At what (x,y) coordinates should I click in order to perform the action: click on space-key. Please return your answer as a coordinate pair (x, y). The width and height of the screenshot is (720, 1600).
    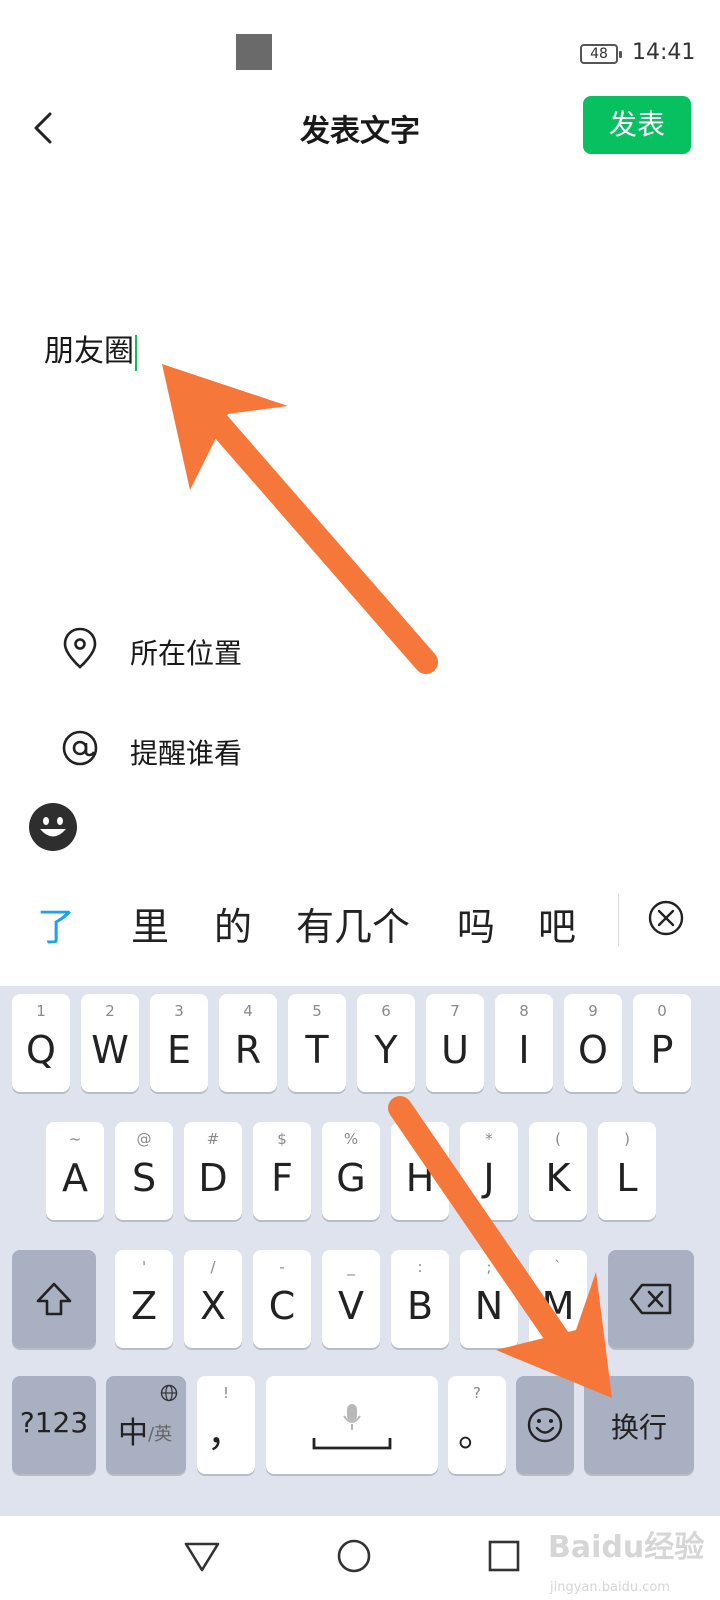
    Looking at the image, I should click on (352, 1425).